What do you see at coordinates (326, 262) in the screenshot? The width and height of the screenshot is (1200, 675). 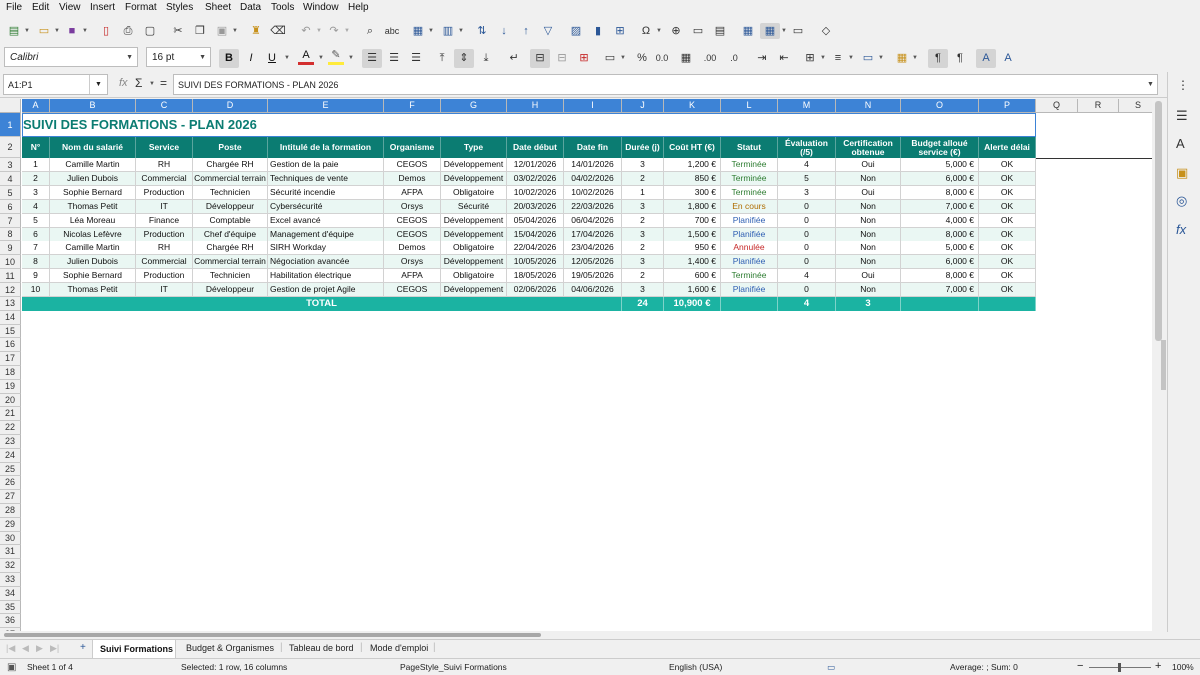 I see `cell-formation: Négociation avancée` at bounding box center [326, 262].